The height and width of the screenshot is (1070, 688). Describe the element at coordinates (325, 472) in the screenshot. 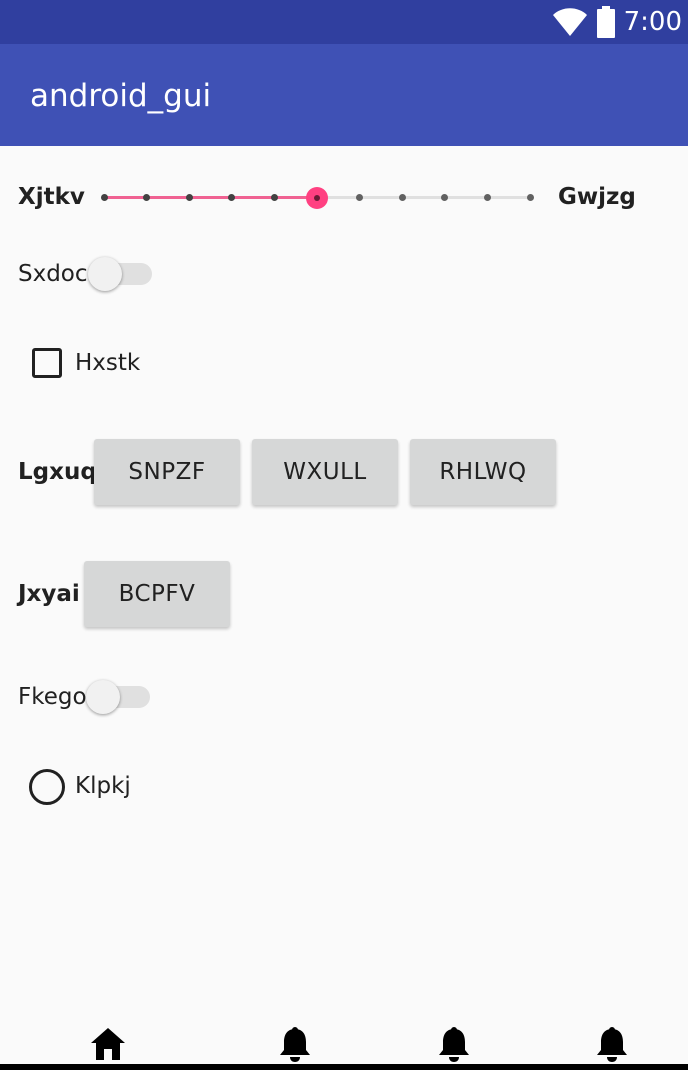

I see `wxull-button: WXULL` at that location.